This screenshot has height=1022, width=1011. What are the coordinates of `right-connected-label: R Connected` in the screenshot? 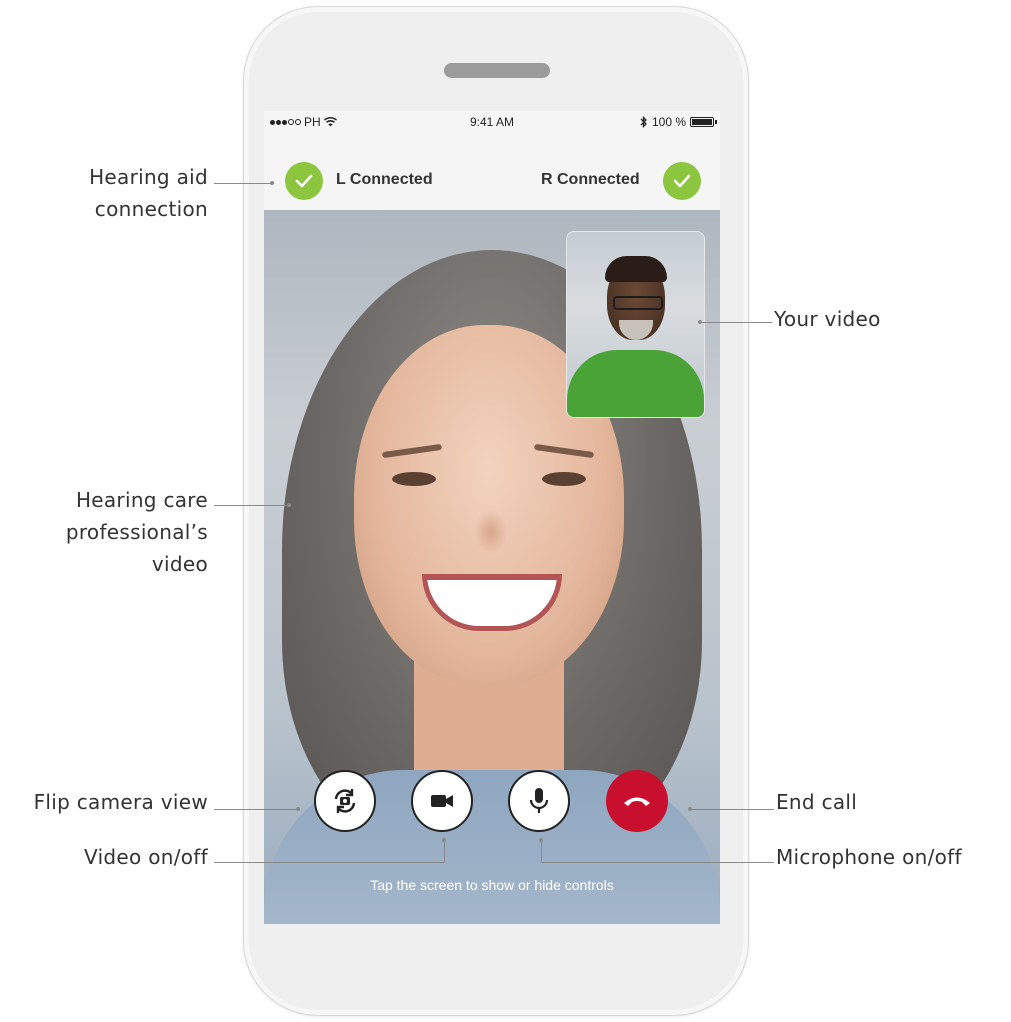 It's located at (590, 179).